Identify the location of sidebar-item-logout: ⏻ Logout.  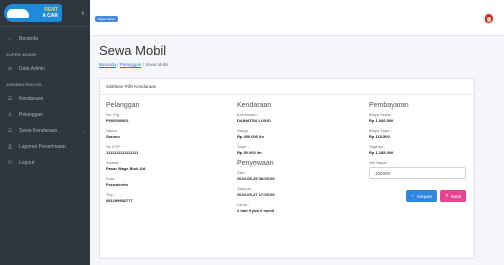
(45, 163).